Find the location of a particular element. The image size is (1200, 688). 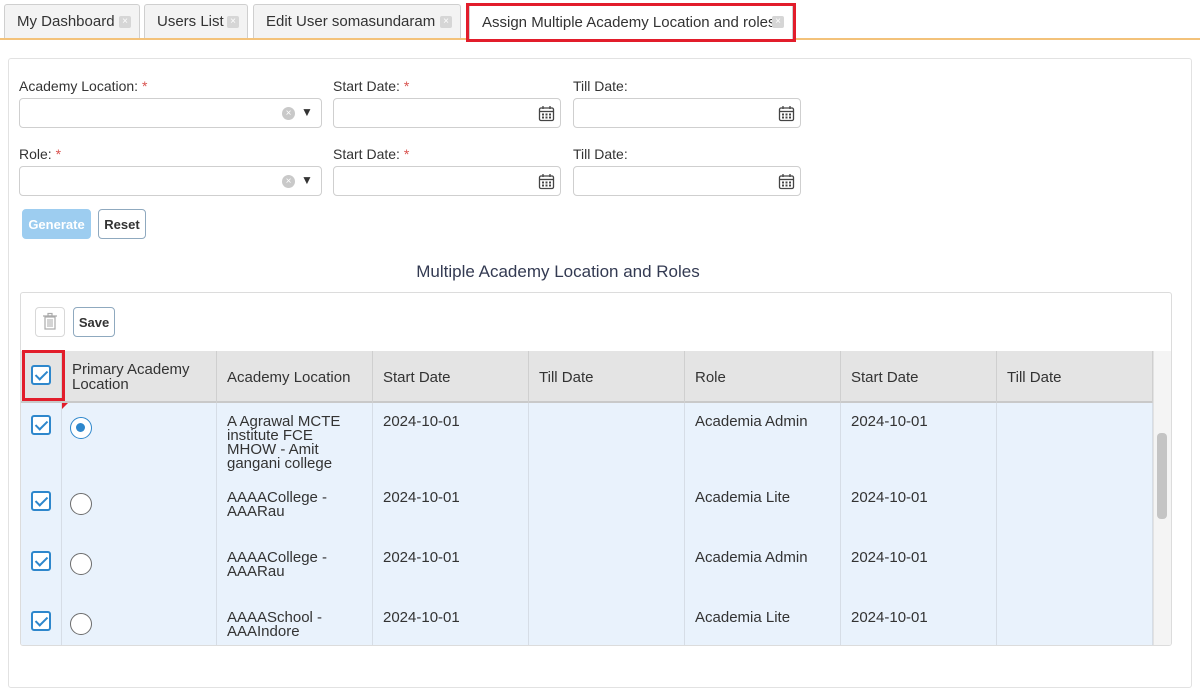

delete-button is located at coordinates (50, 322).